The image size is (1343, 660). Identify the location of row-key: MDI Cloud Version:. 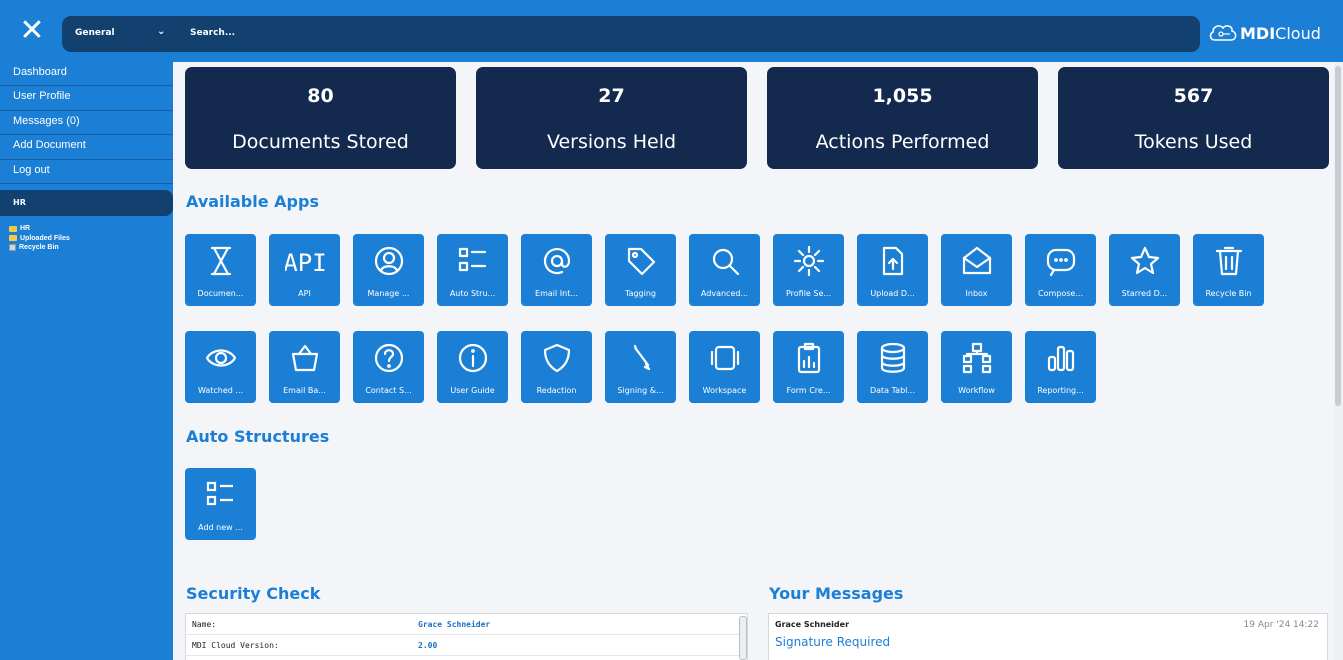
(235, 645).